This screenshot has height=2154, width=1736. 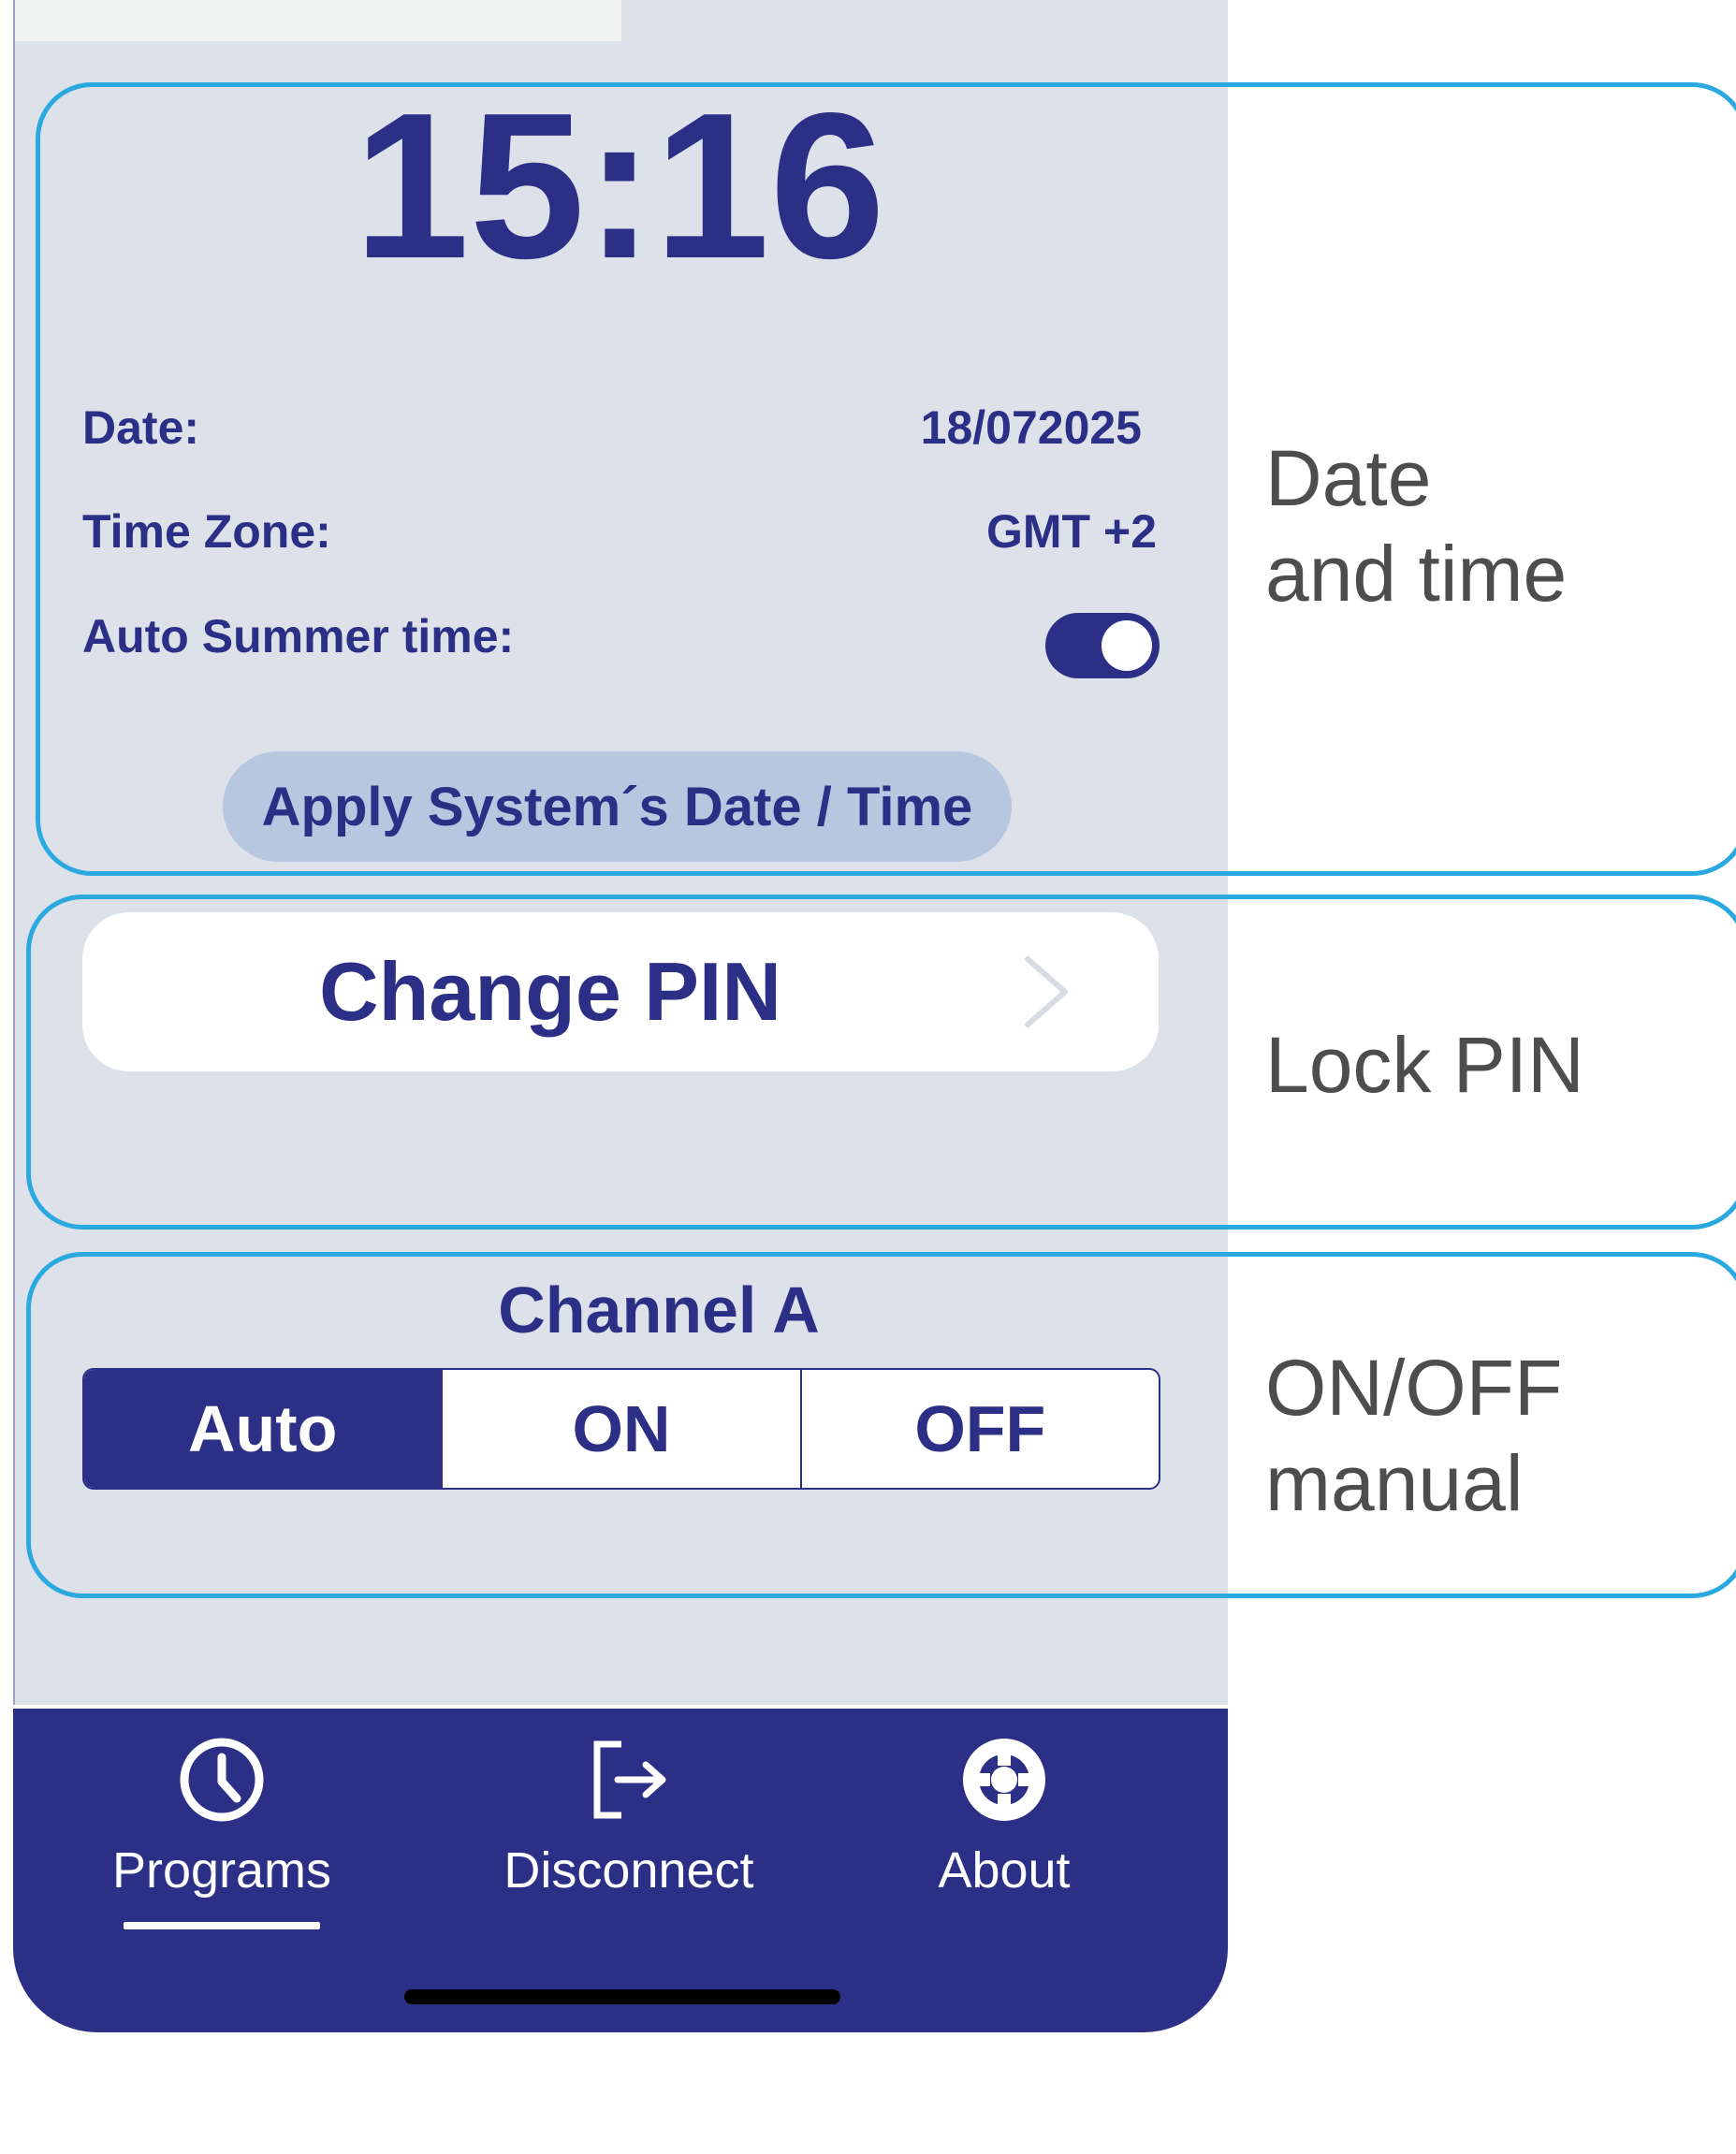 What do you see at coordinates (1348, 478) in the screenshot?
I see `annotation-date-time-line1: Date` at bounding box center [1348, 478].